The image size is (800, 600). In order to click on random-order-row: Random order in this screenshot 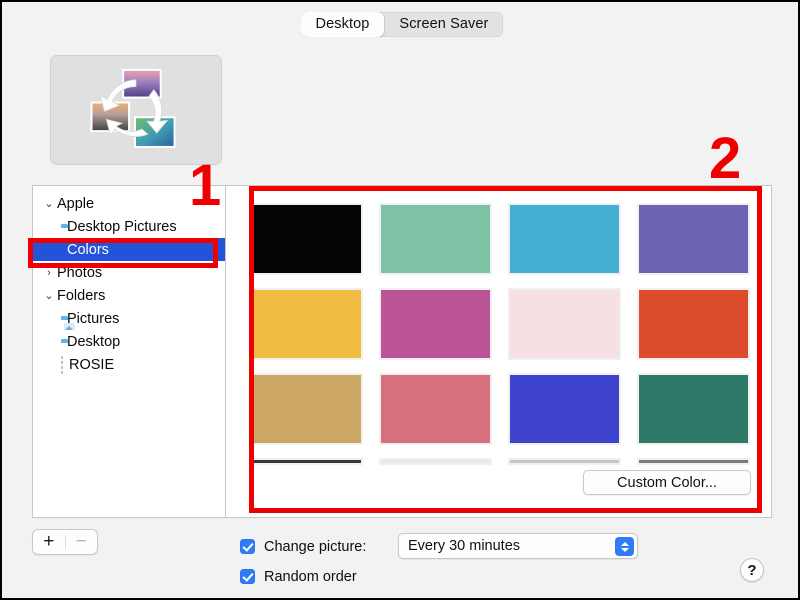, I will do `click(303, 576)`.